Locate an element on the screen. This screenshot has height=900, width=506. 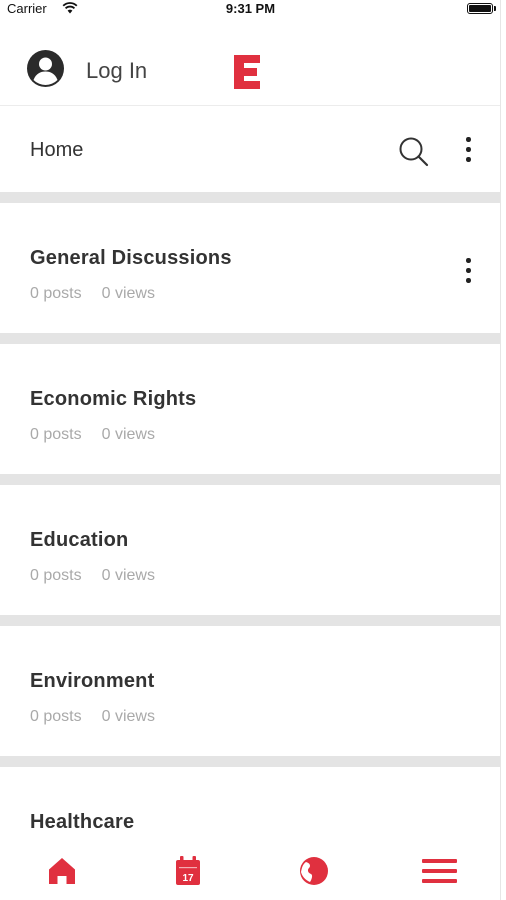
forum-options-icon is located at coordinates (468, 271).